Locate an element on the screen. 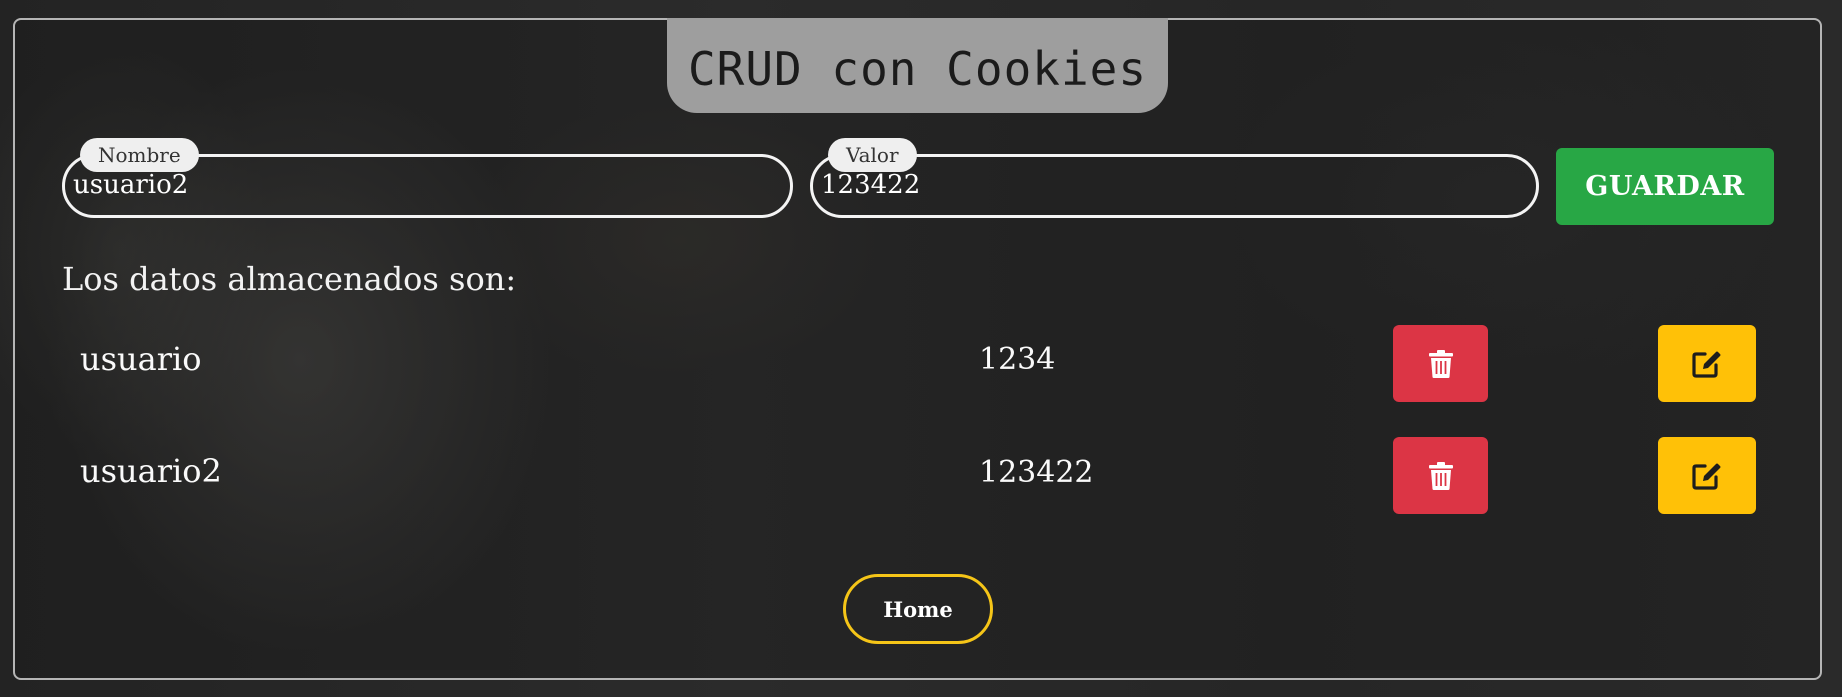 The image size is (1842, 697). valor-field: Valor is located at coordinates (1174, 178).